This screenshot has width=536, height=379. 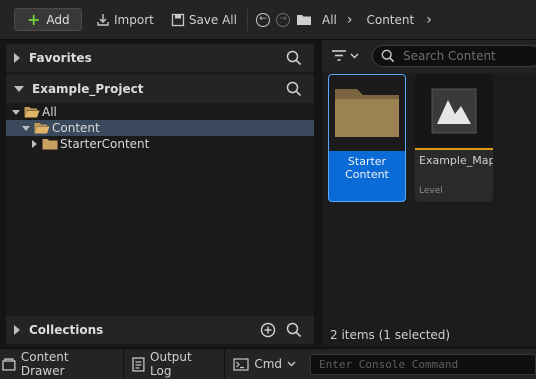 What do you see at coordinates (268, 330) in the screenshot?
I see `add-circle-icon` at bounding box center [268, 330].